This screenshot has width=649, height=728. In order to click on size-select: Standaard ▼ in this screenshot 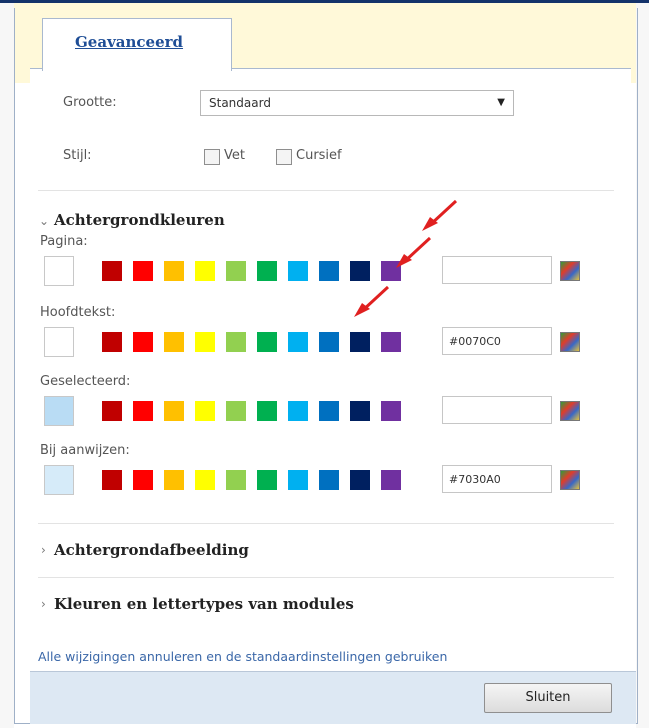, I will do `click(357, 103)`.